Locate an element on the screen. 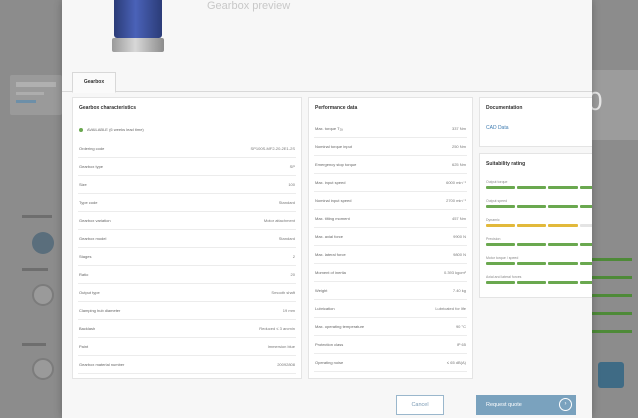 This screenshot has width=638, height=418. spec-row: Max. tilting moment 457 Nm is located at coordinates (390, 219).